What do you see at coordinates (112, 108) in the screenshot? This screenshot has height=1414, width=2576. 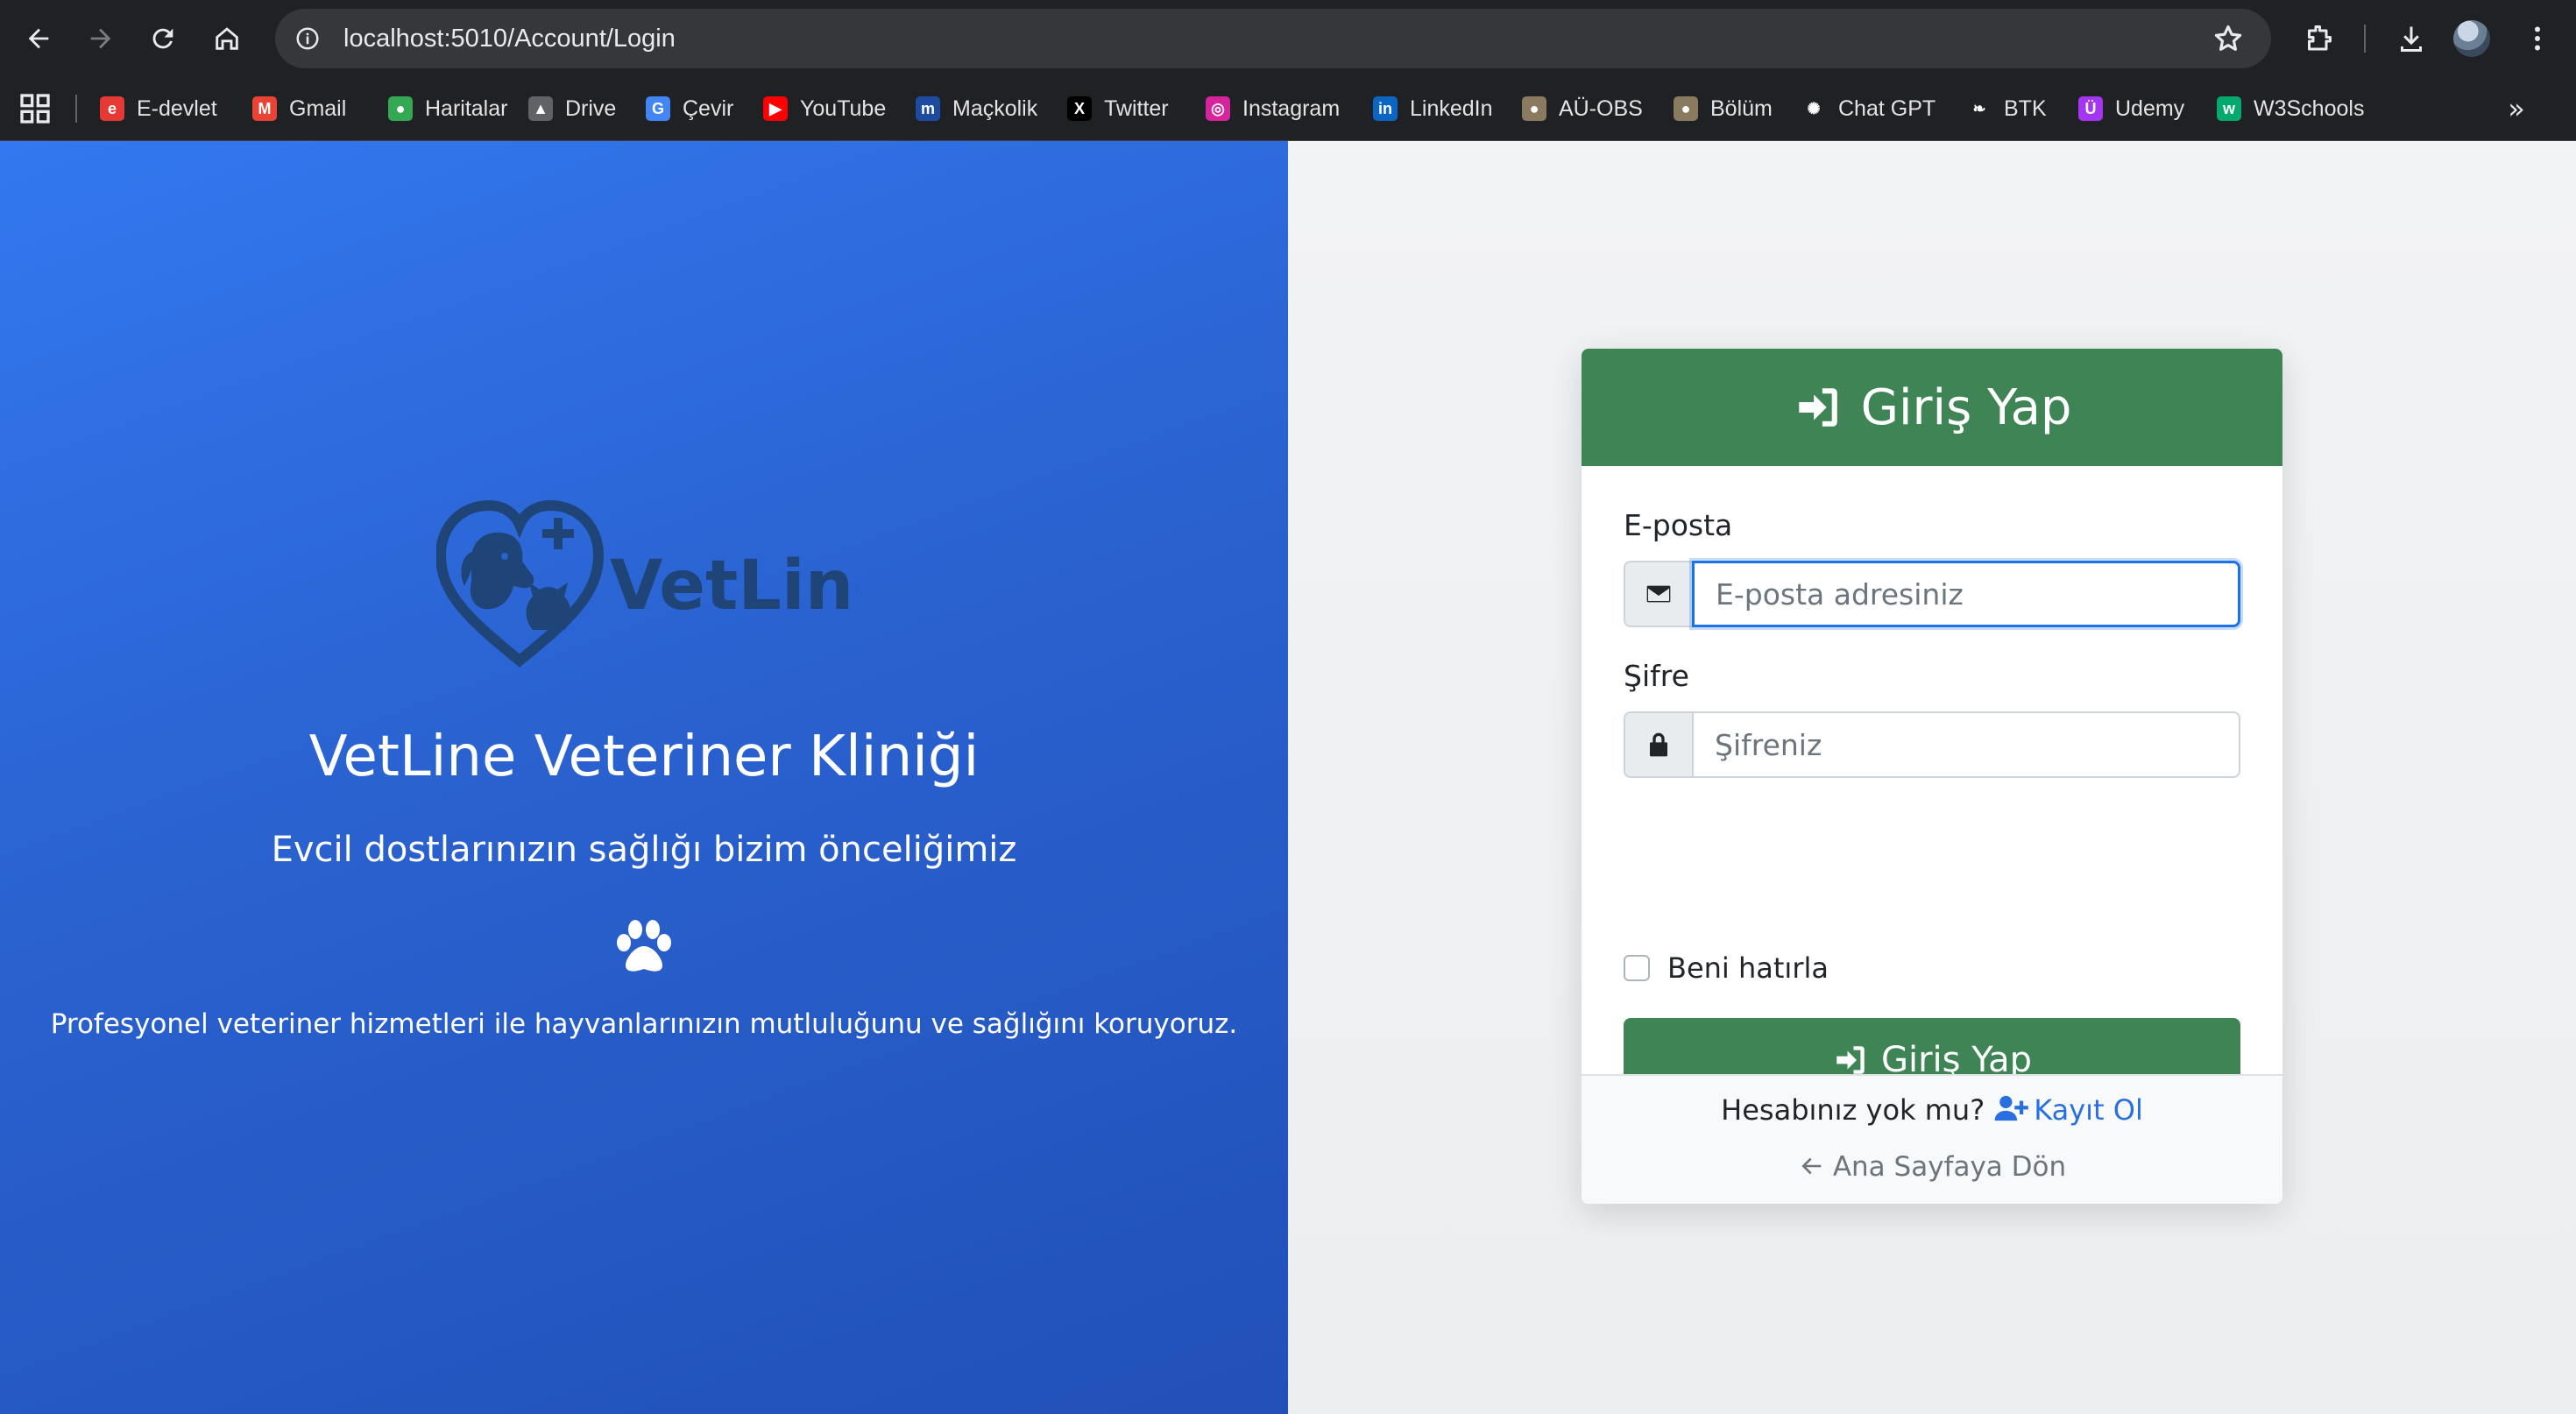 I see `edevlet-icon: e` at bounding box center [112, 108].